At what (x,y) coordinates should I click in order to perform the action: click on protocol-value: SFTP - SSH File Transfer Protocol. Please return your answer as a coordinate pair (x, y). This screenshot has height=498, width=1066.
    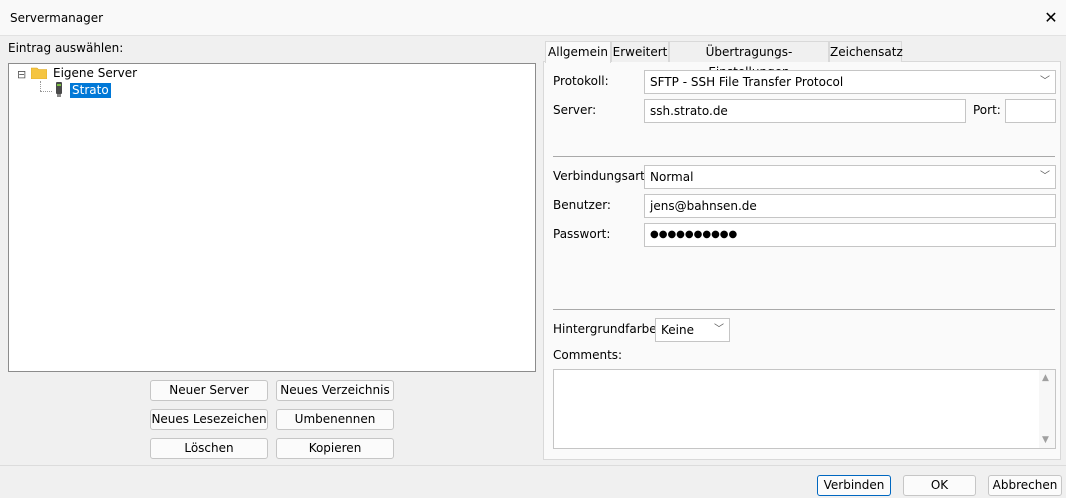
    Looking at the image, I should click on (747, 82).